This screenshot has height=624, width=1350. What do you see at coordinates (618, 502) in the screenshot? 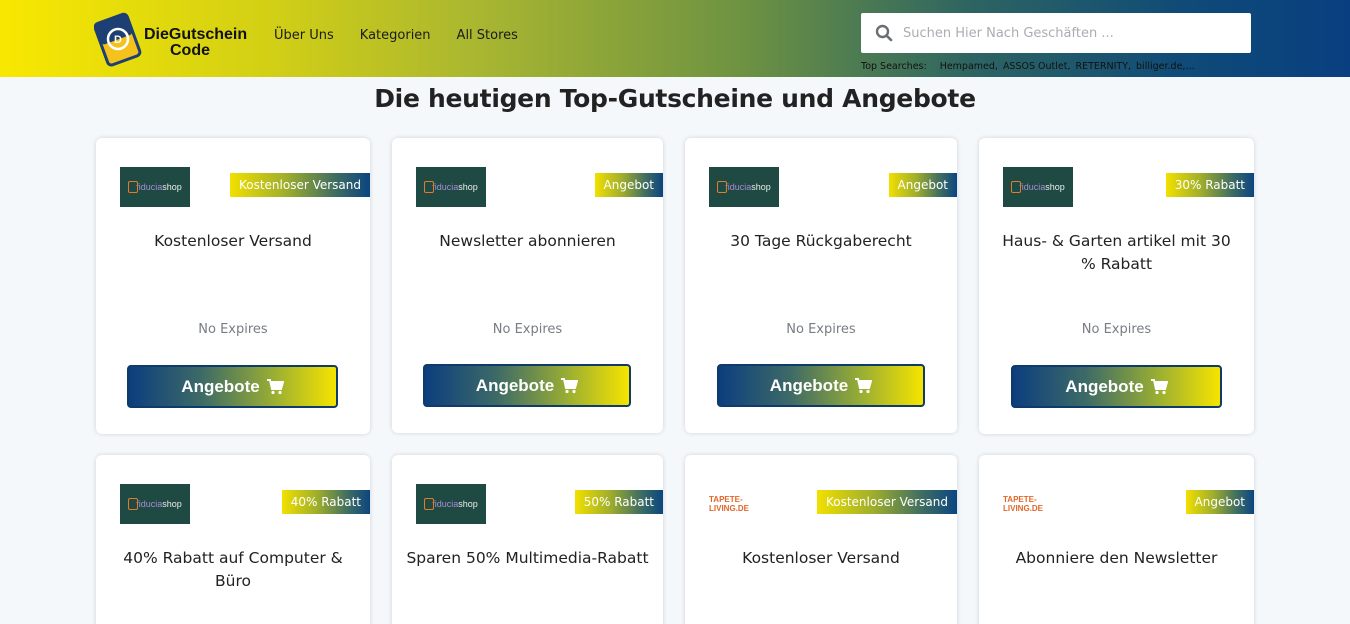
I see `offer-badge: 50% Rabatt` at bounding box center [618, 502].